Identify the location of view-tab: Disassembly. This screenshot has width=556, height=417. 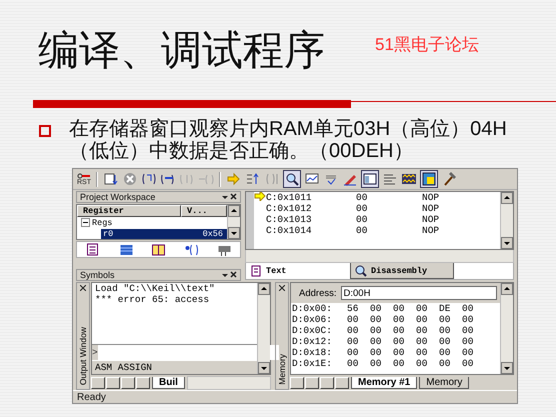
(402, 271).